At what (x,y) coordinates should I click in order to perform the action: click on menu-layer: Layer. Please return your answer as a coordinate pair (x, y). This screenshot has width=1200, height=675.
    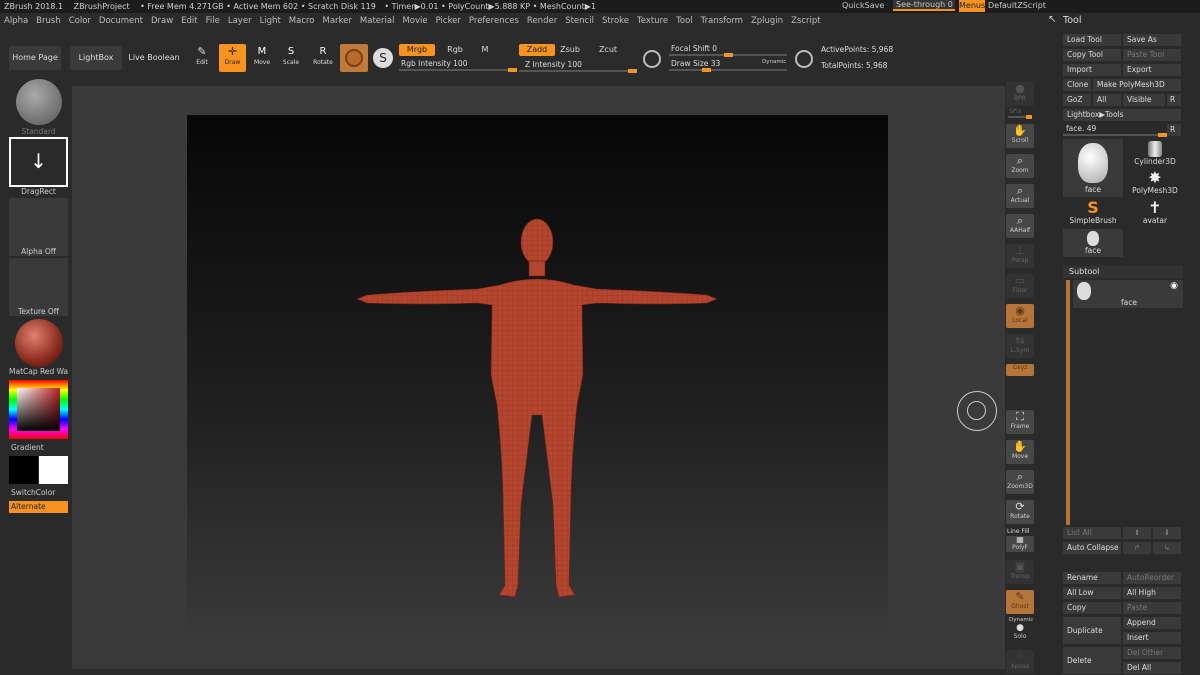
    Looking at the image, I should click on (240, 21).